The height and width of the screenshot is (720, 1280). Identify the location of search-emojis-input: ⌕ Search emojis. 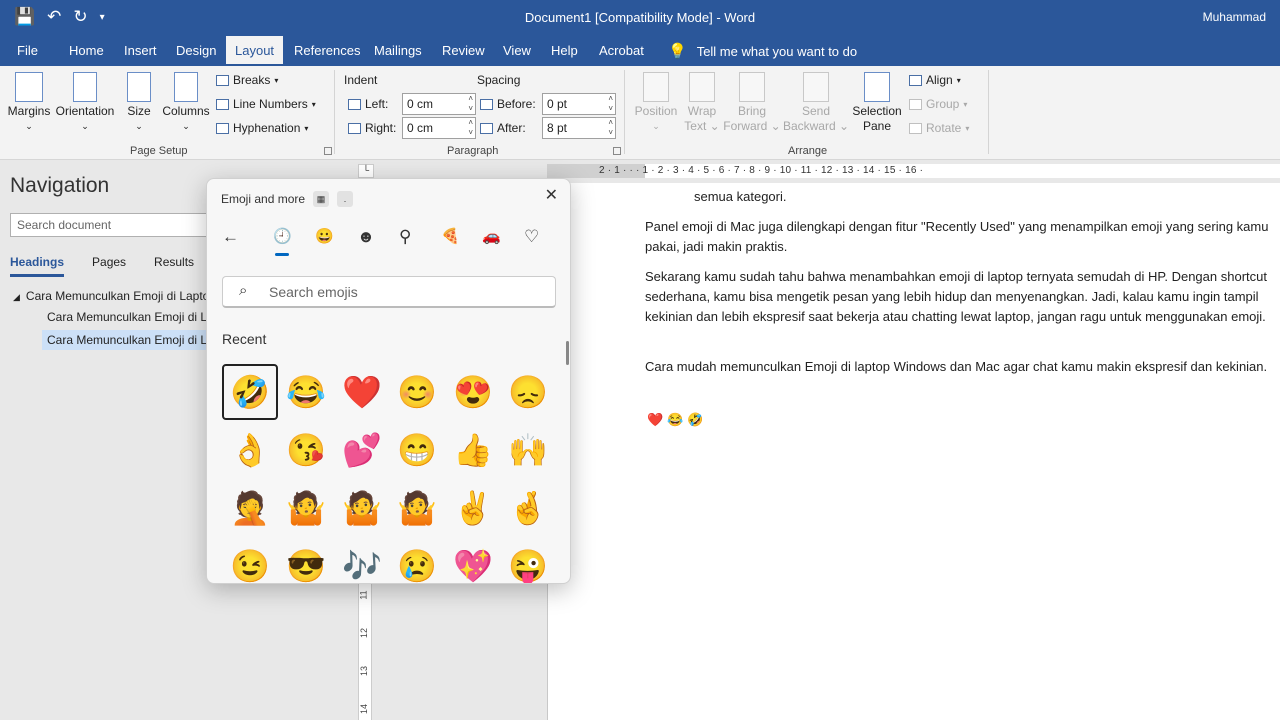
(389, 292).